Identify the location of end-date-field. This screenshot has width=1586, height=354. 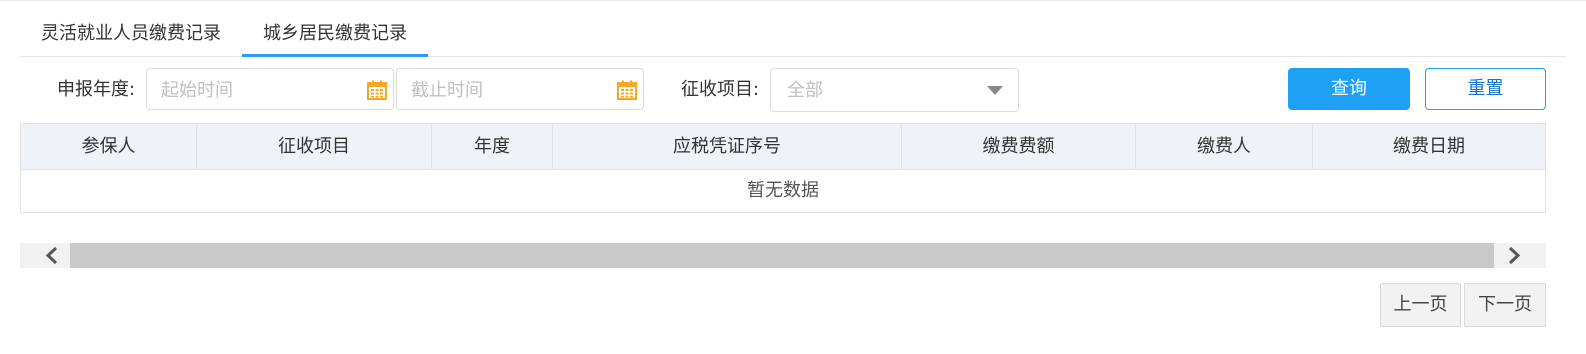
(520, 89).